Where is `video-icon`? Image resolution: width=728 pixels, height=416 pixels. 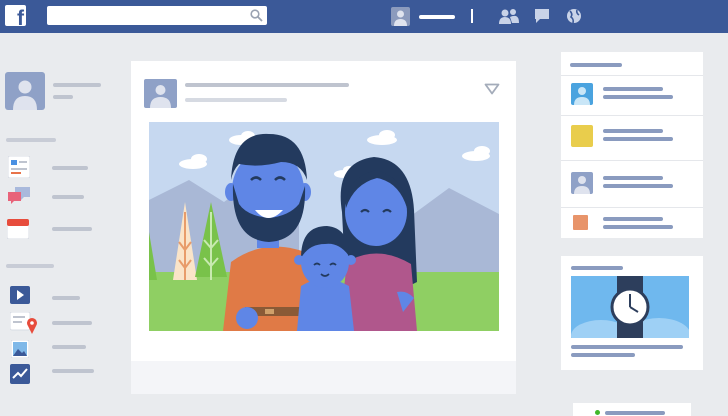
video-icon is located at coordinates (20, 295).